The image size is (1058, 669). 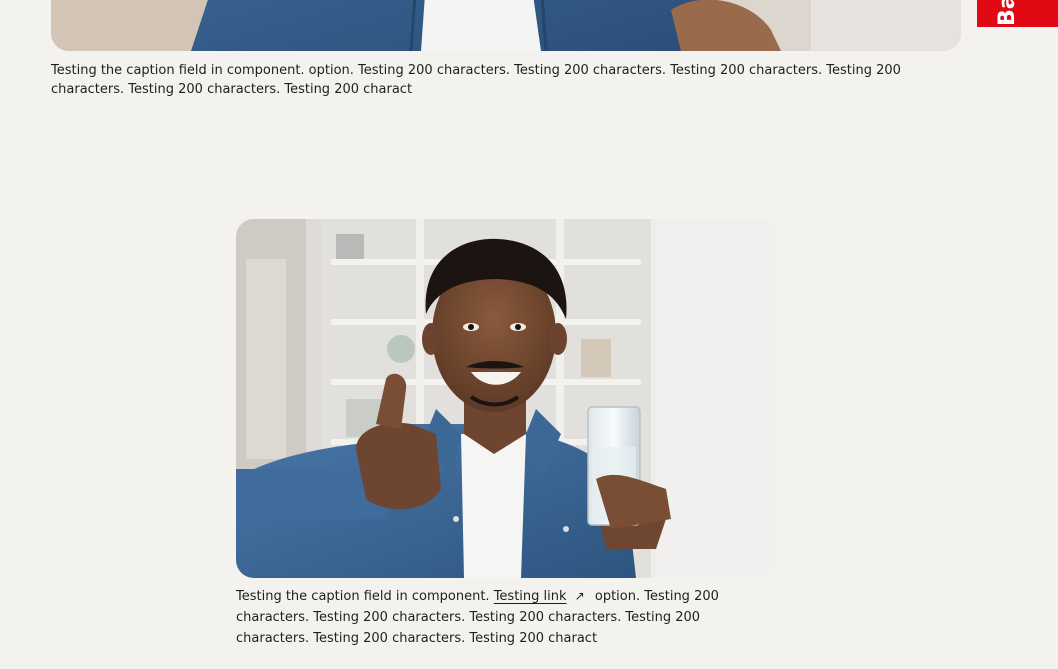 What do you see at coordinates (1007, 13) in the screenshot?
I see `side-tab-label: Ba` at bounding box center [1007, 13].